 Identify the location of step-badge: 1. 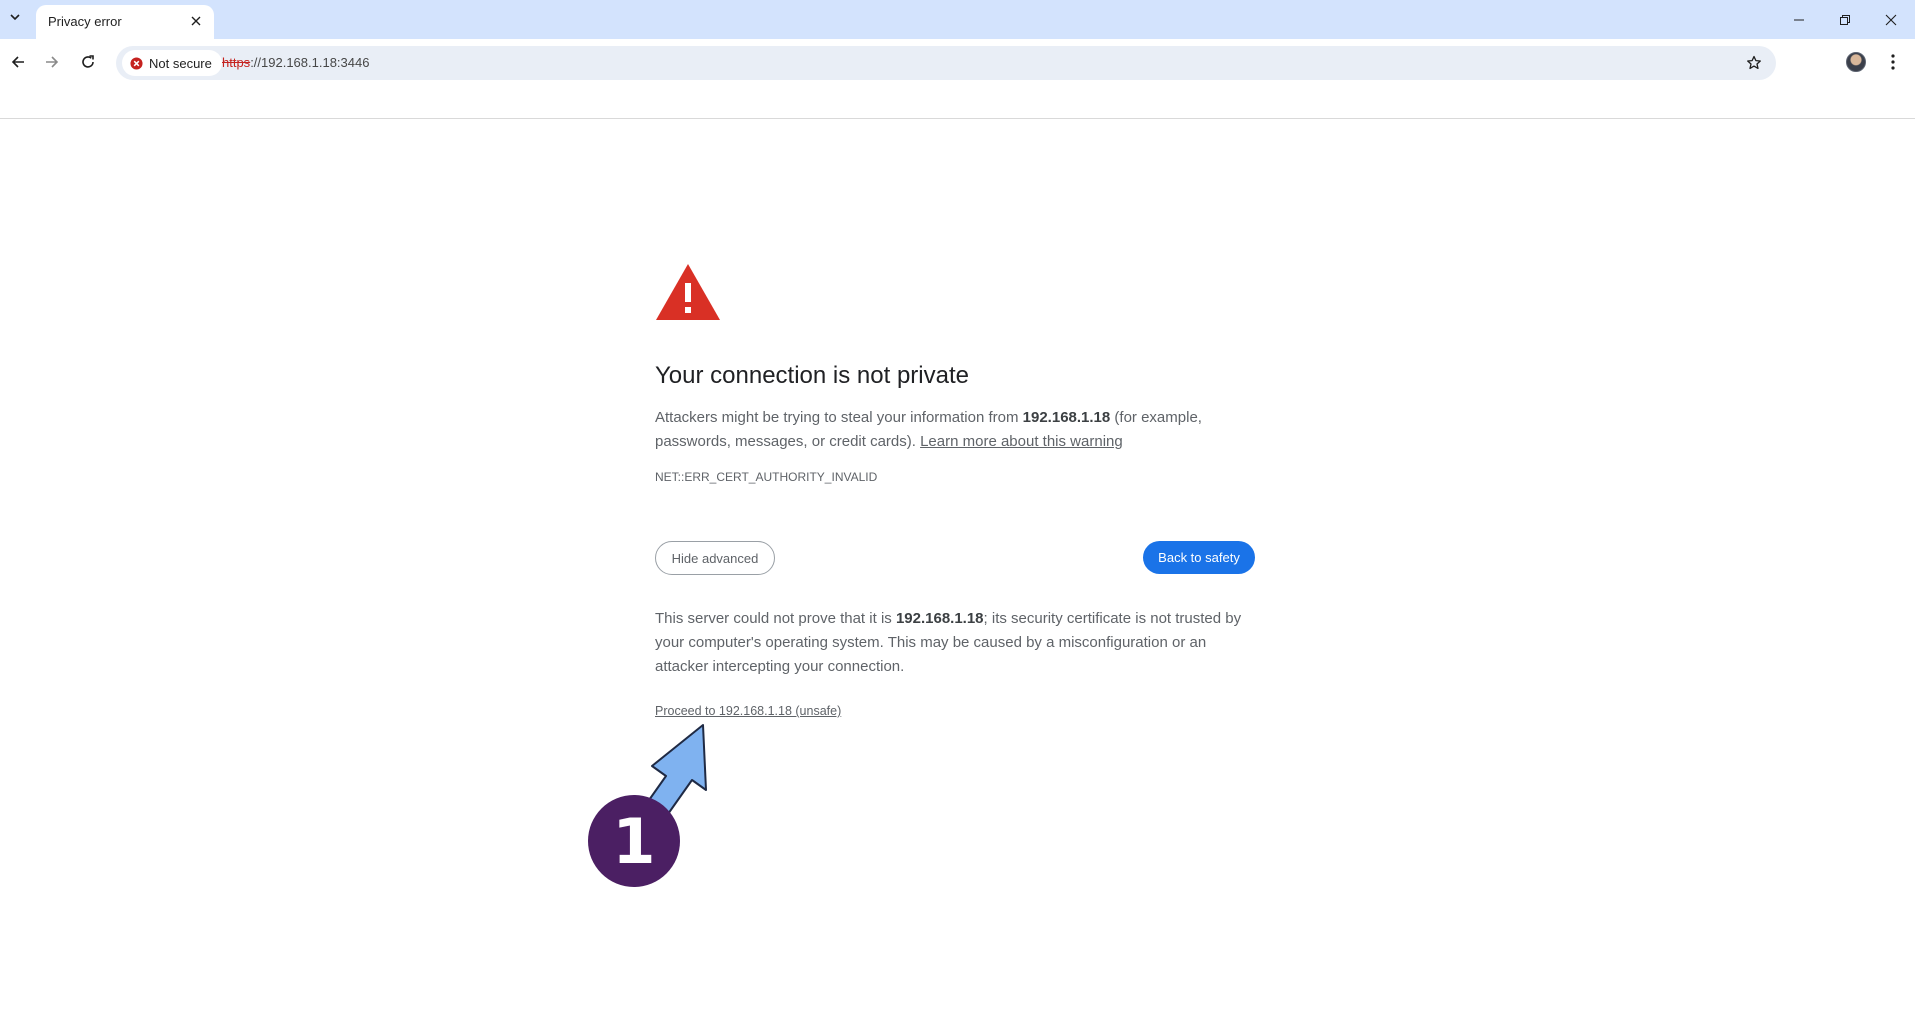
(634, 841).